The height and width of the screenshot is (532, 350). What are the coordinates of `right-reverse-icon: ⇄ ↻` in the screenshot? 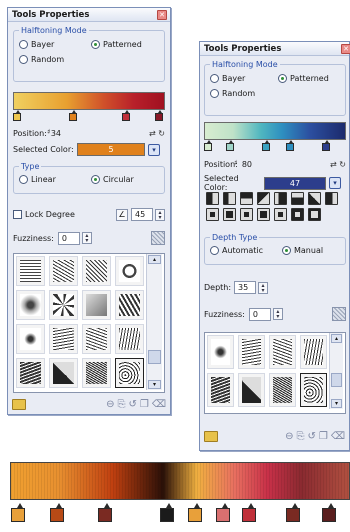 It's located at (338, 164).